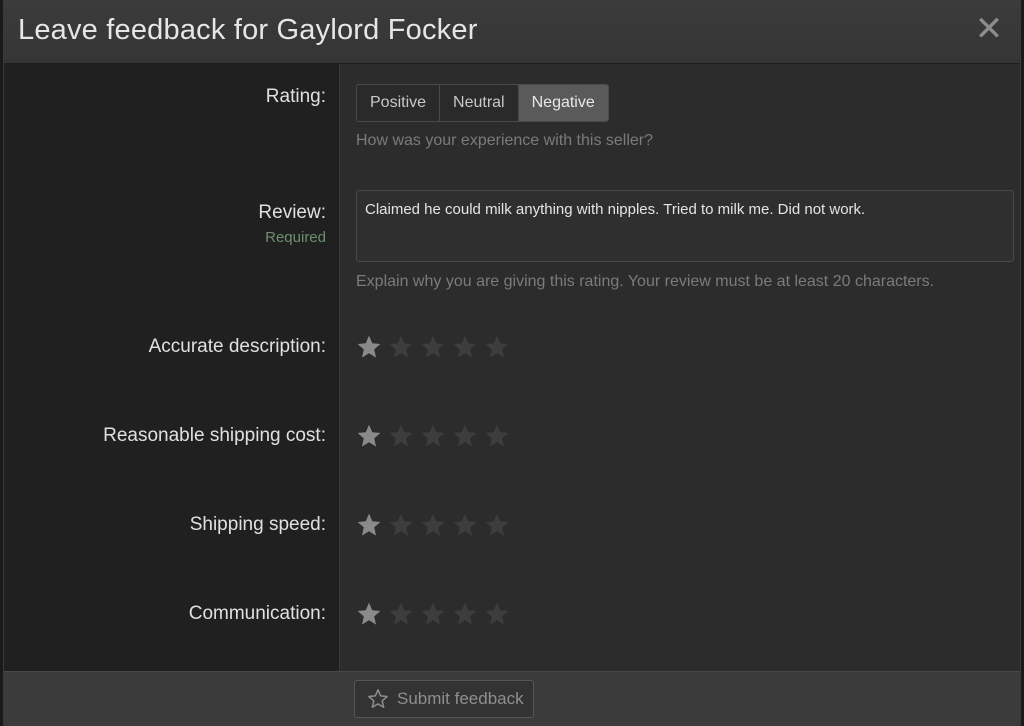  I want to click on communication-label: Communication:, so click(257, 613).